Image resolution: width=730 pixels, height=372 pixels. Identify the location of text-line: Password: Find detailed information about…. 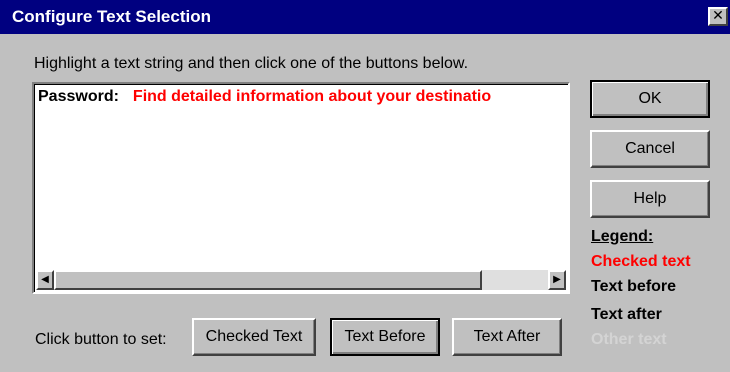
(301, 97).